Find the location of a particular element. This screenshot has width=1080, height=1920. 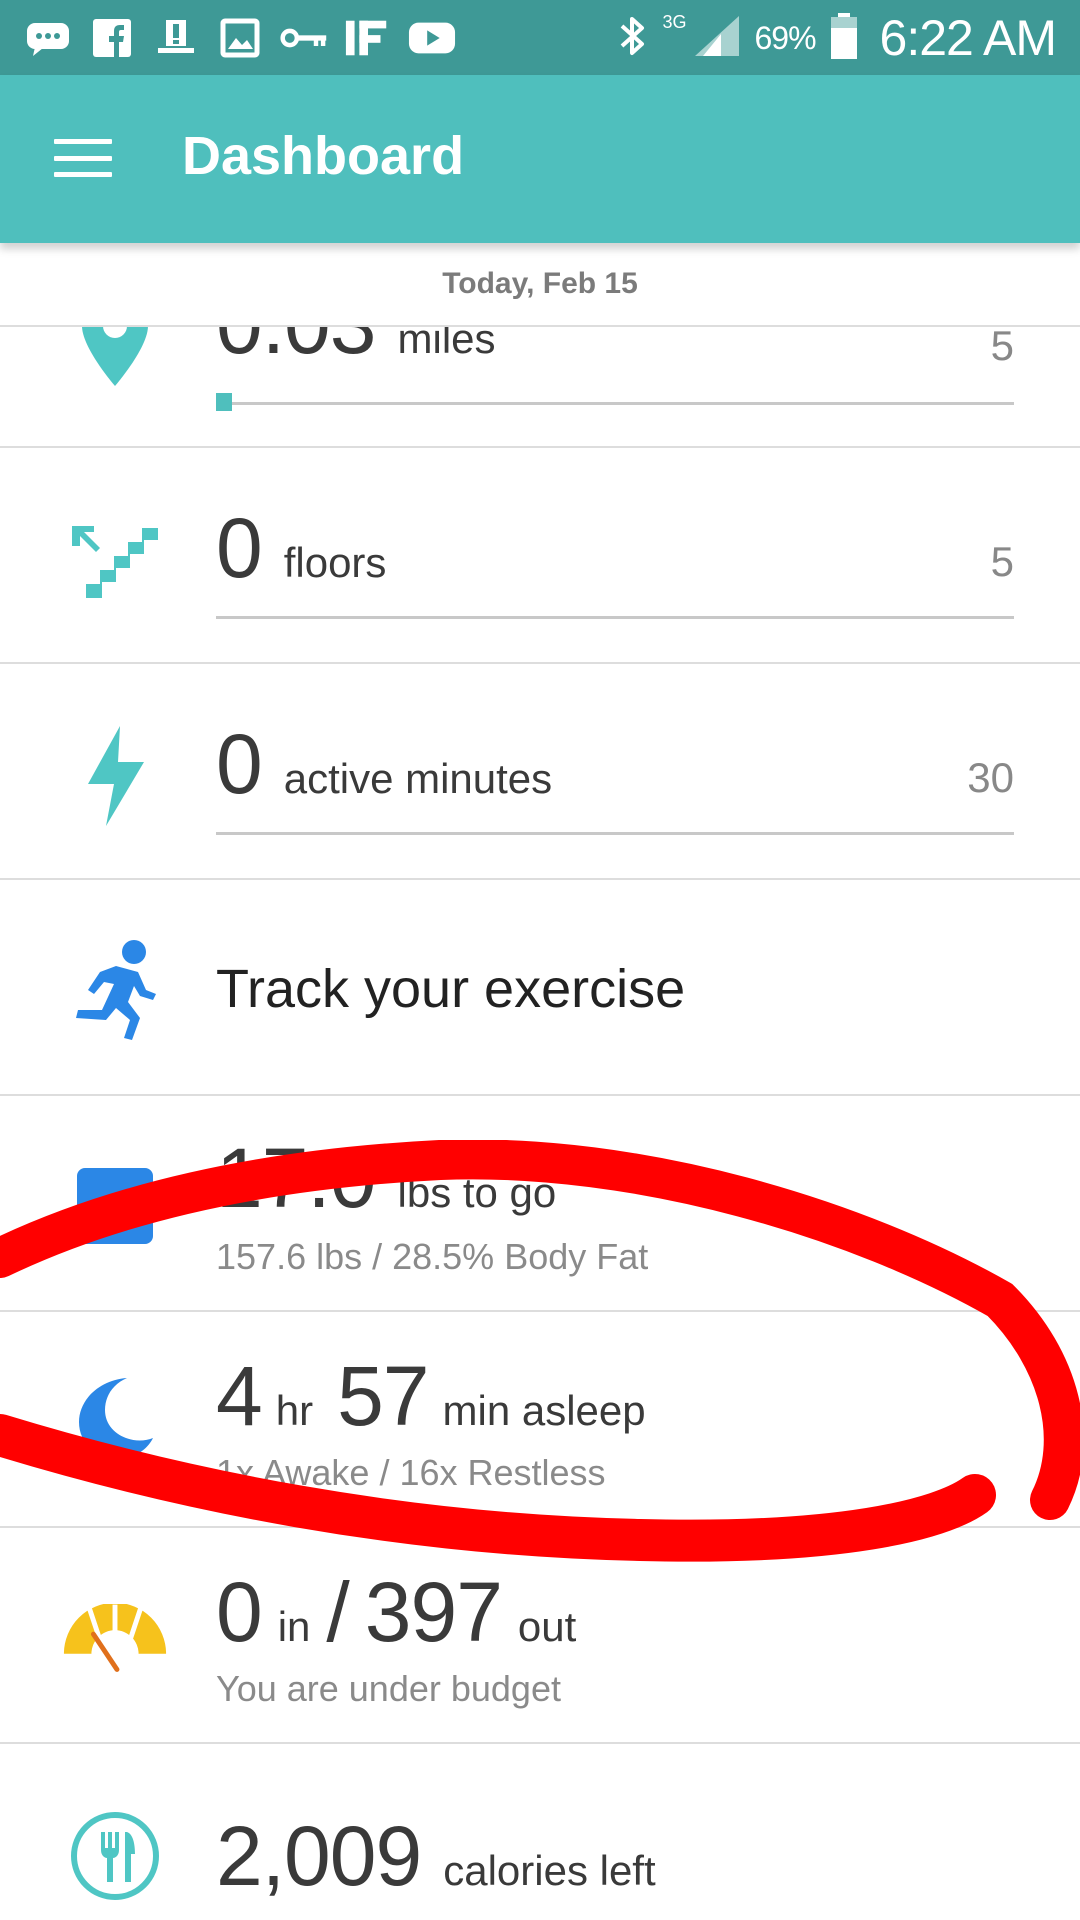

network-type: 3G is located at coordinates (674, 21).